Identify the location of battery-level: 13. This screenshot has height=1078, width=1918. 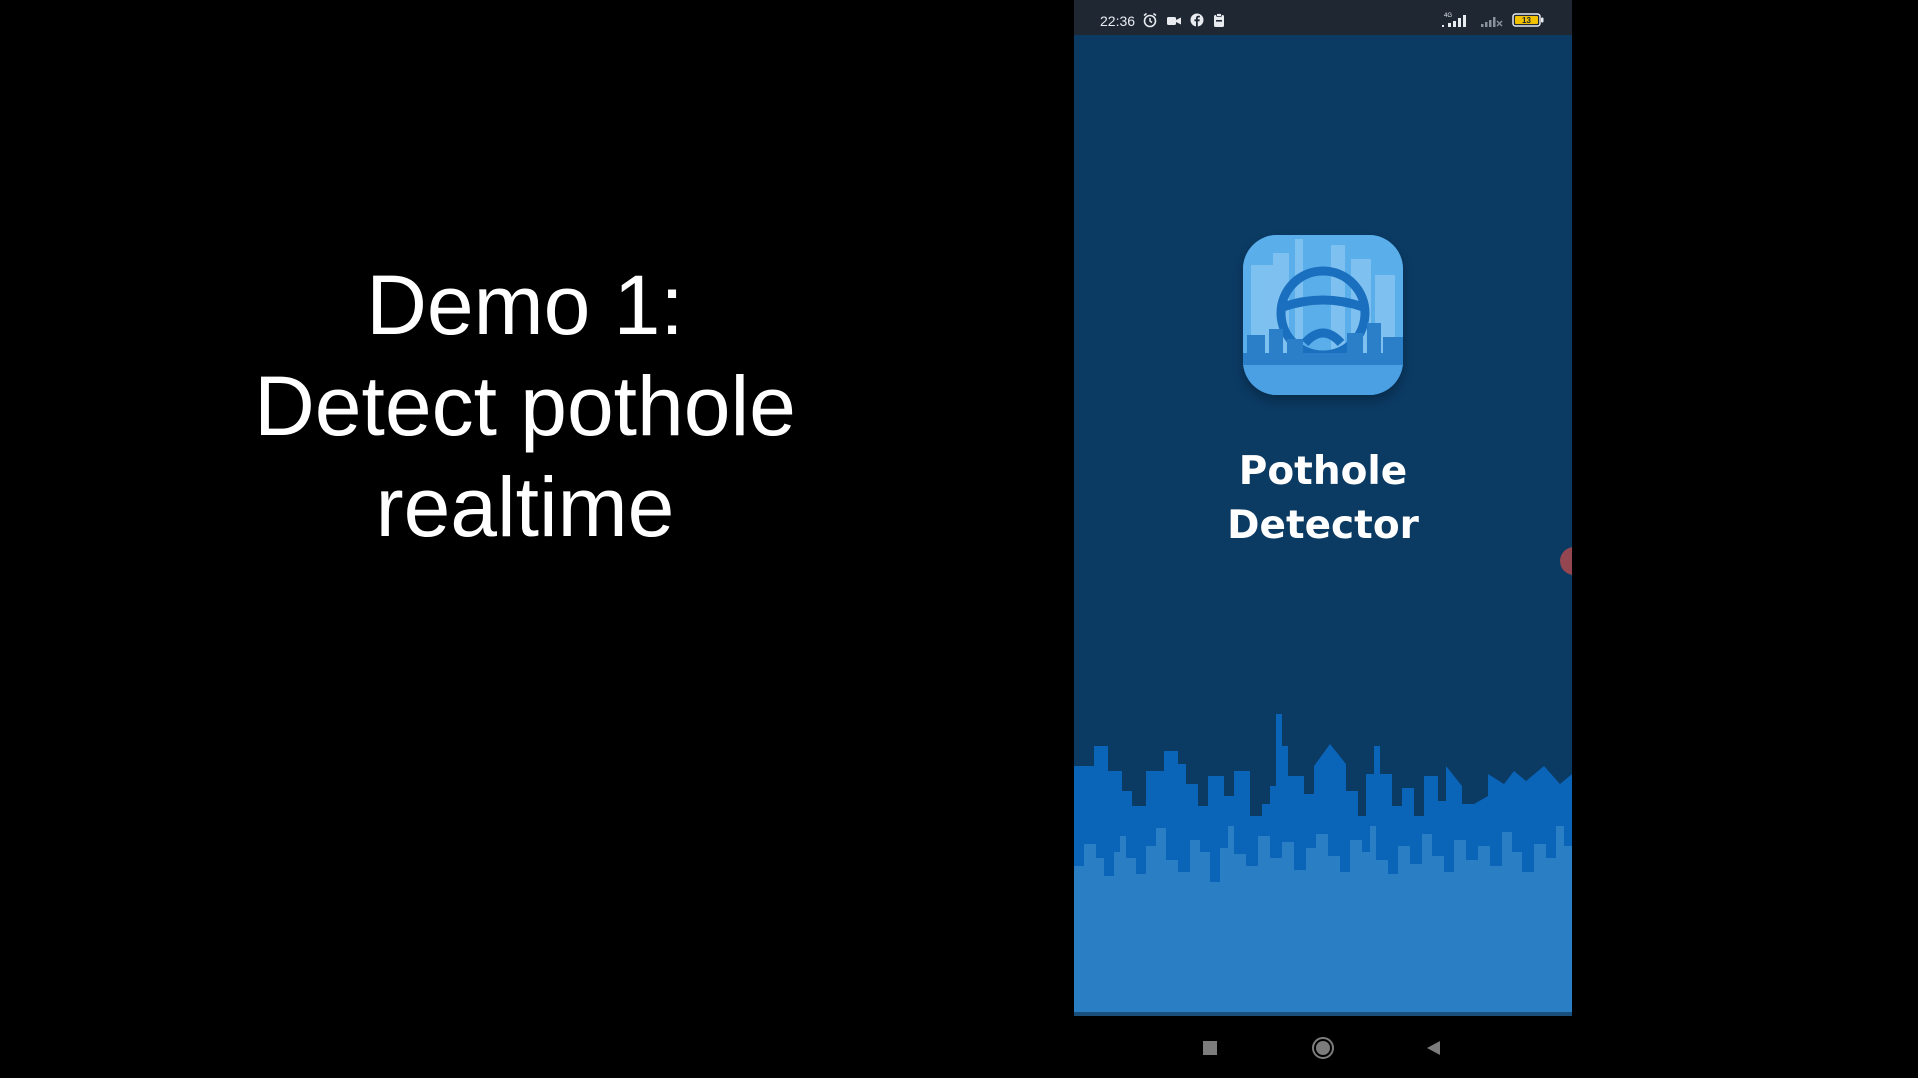
(1526, 20).